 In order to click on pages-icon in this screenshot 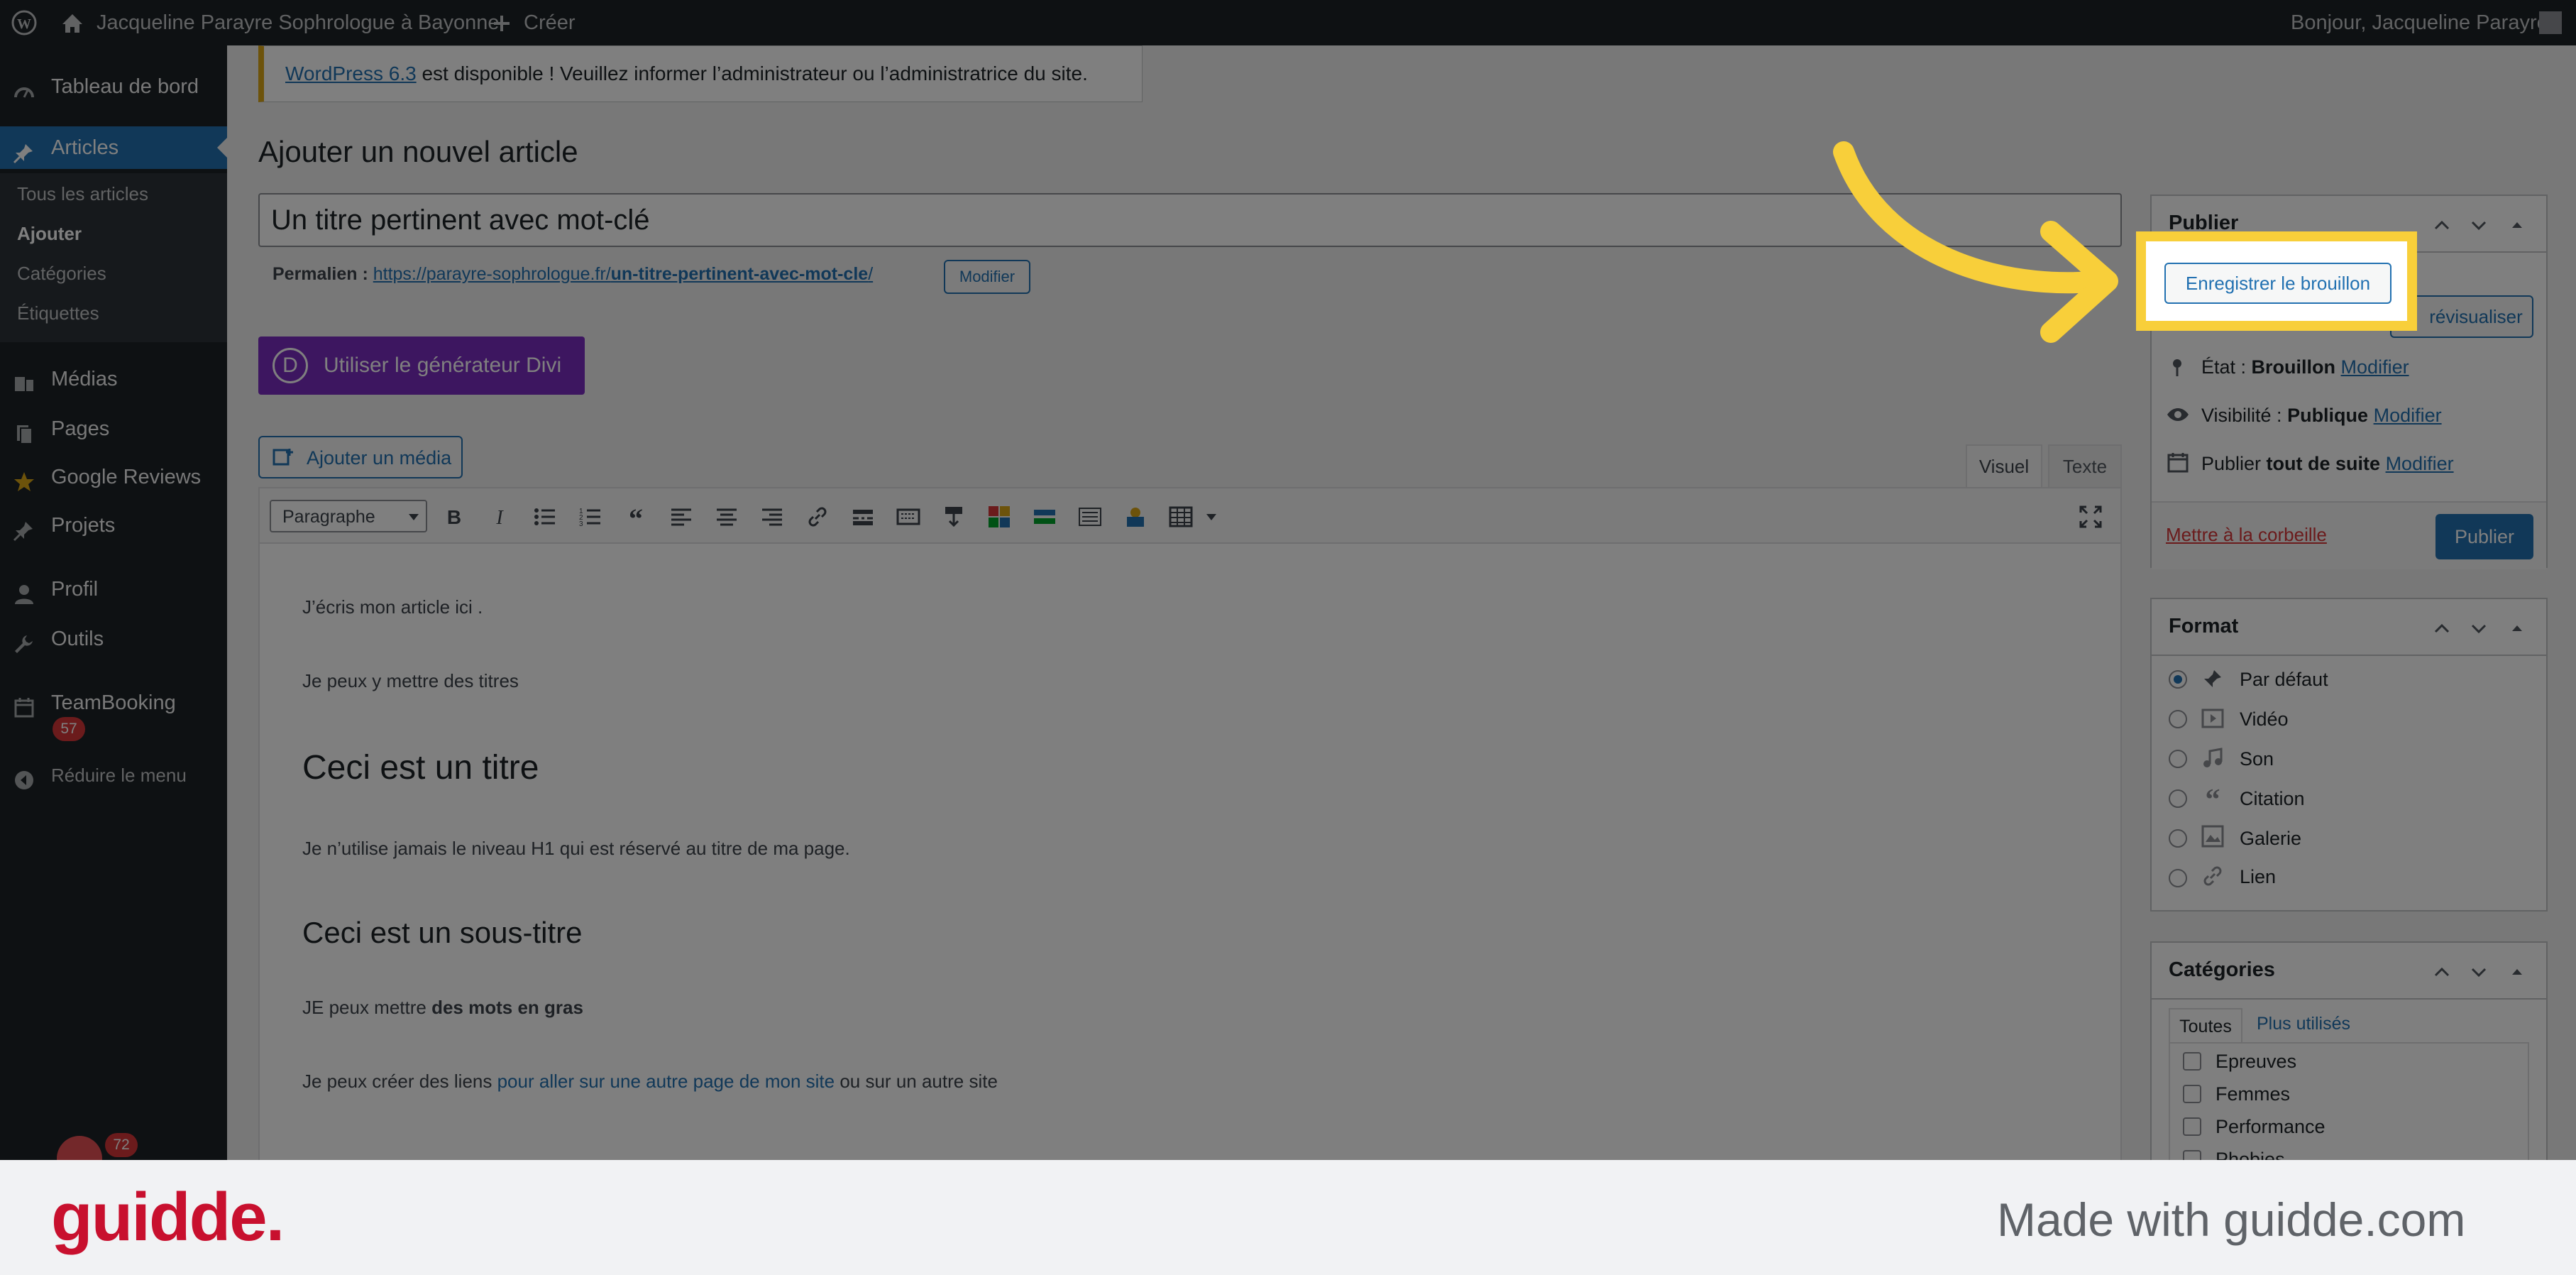, I will do `click(24, 431)`.